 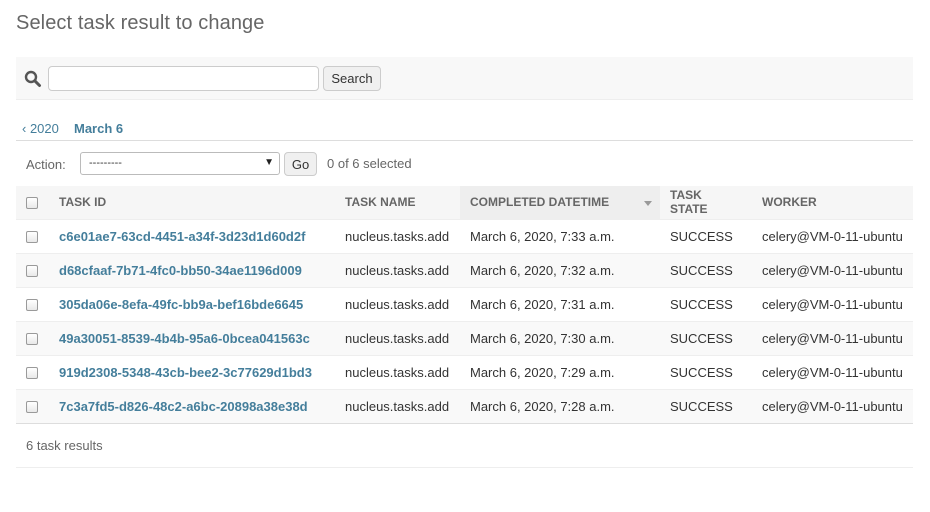 What do you see at coordinates (464, 446) in the screenshot?
I see `paginator: 6 task results` at bounding box center [464, 446].